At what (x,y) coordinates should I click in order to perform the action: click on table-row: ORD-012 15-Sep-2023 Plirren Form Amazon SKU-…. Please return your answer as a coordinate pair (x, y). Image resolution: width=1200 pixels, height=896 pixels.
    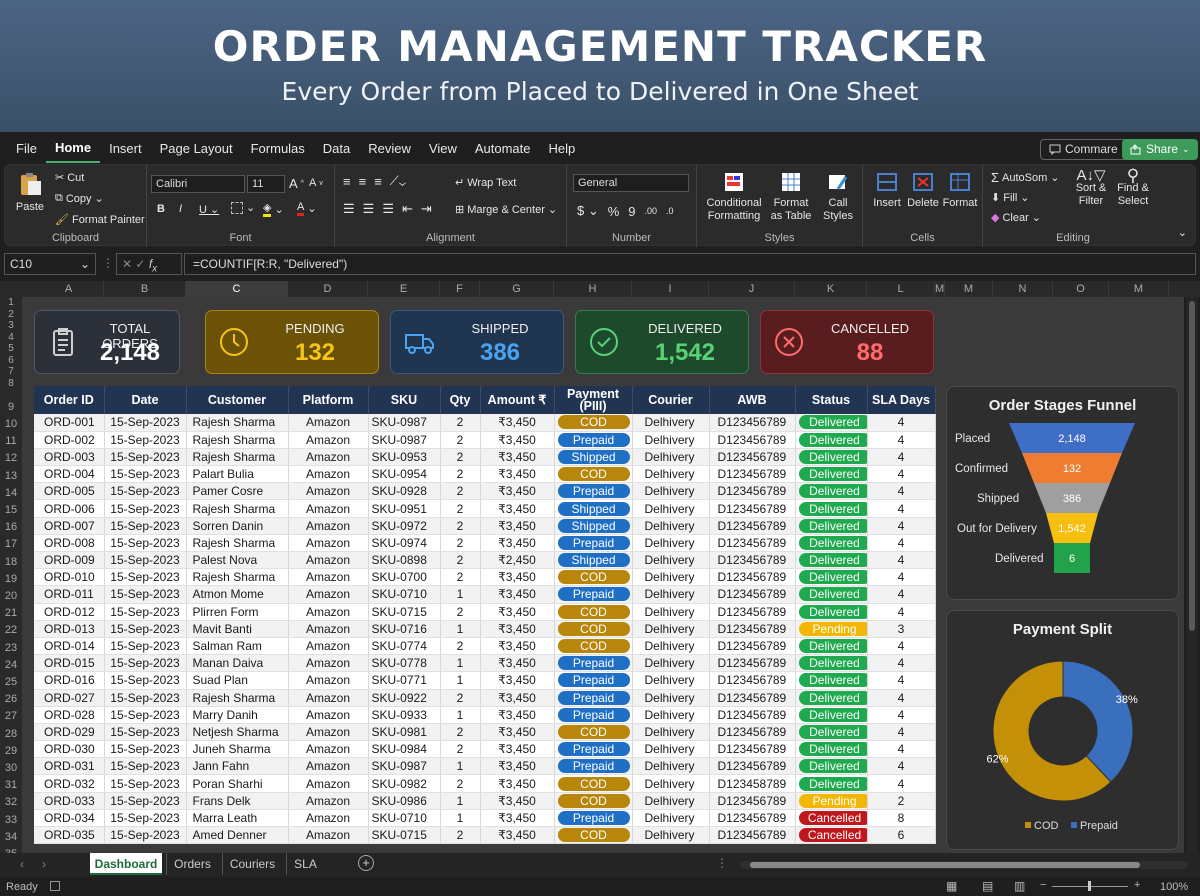
    Looking at the image, I should click on (485, 612).